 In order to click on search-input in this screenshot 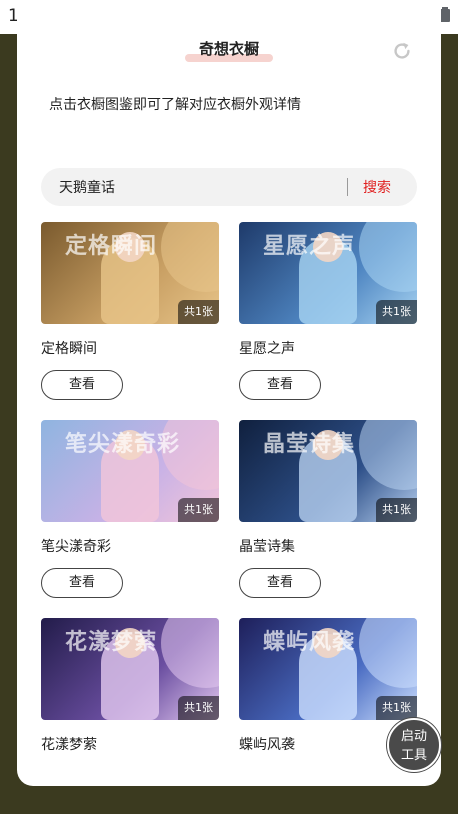, I will do `click(199, 187)`.